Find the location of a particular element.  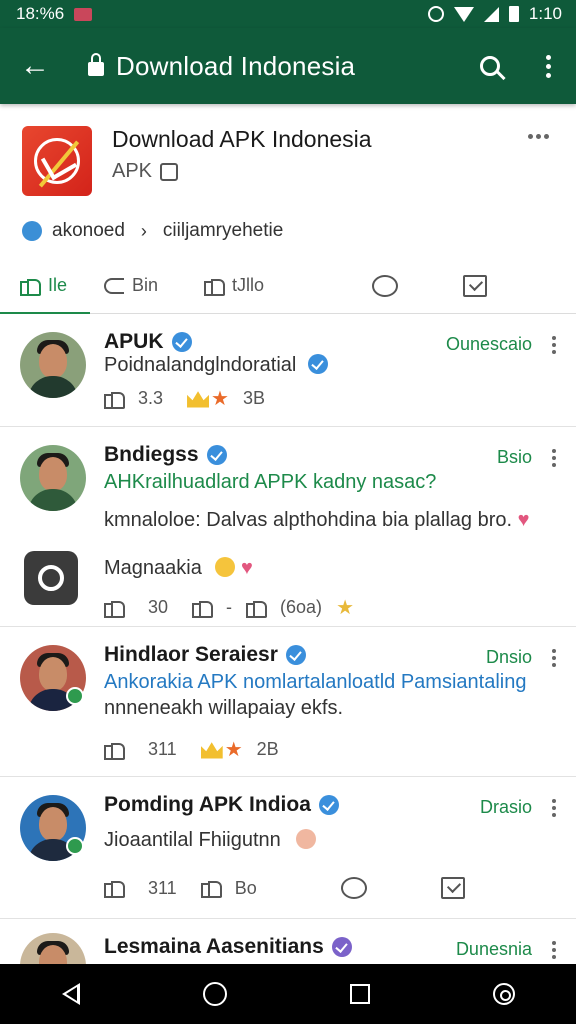

reaction-count: Bo is located at coordinates (245, 887).